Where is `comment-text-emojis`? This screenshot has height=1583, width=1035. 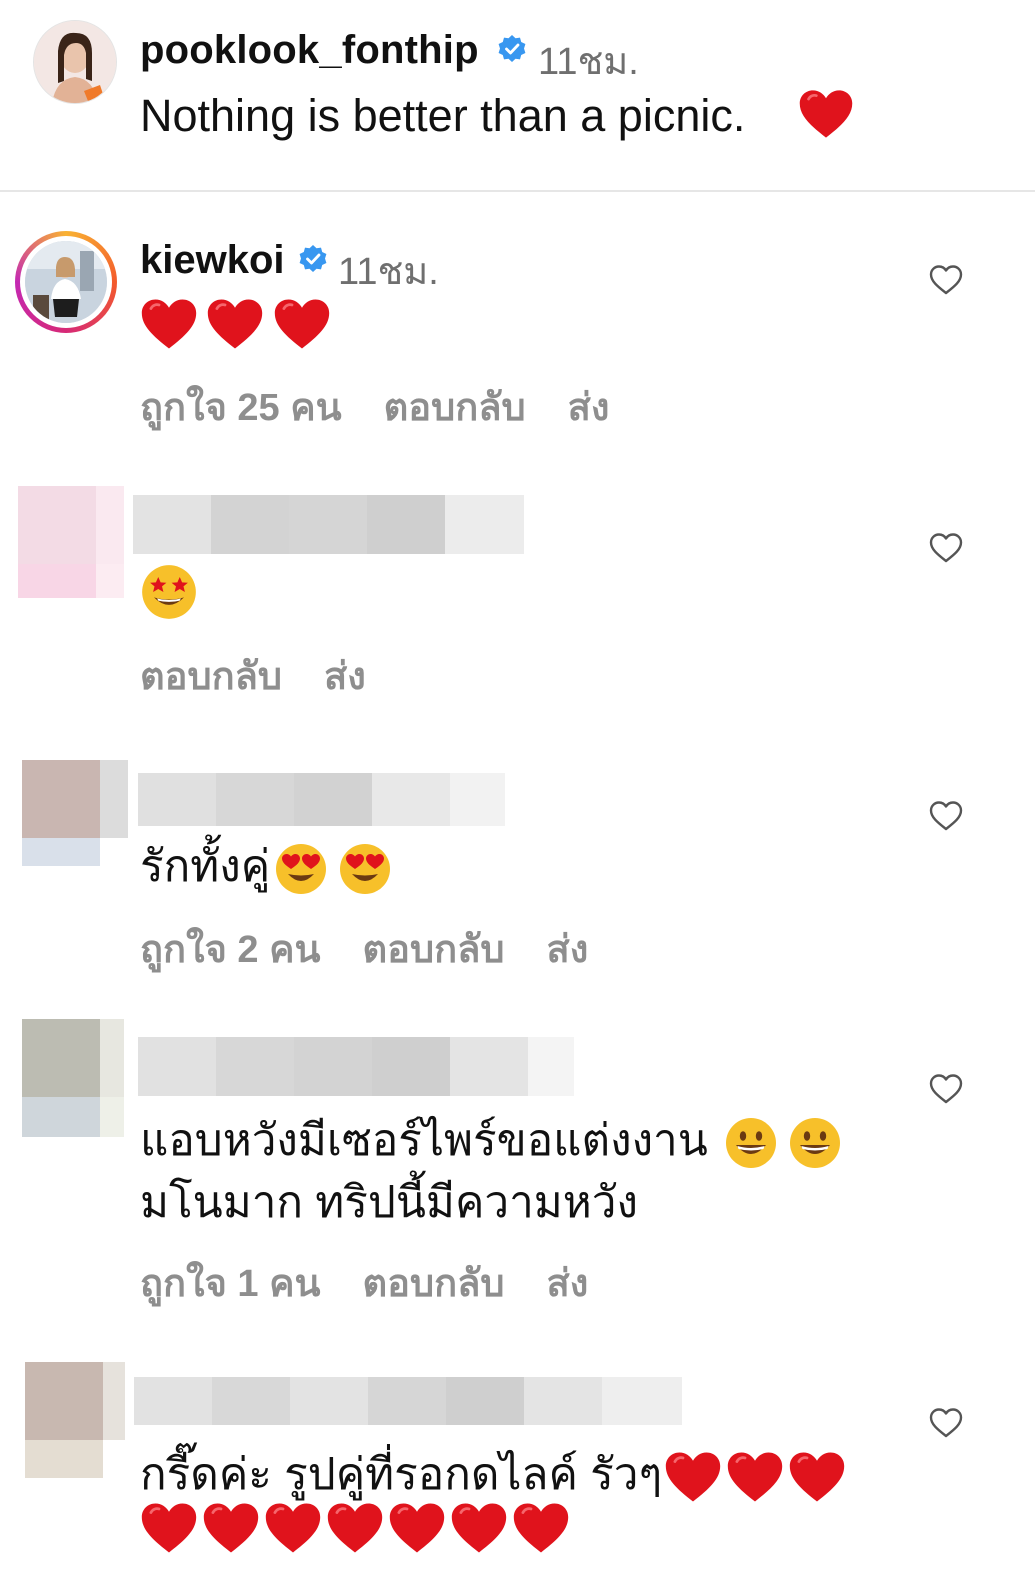 comment-text-emojis is located at coordinates (355, 1528).